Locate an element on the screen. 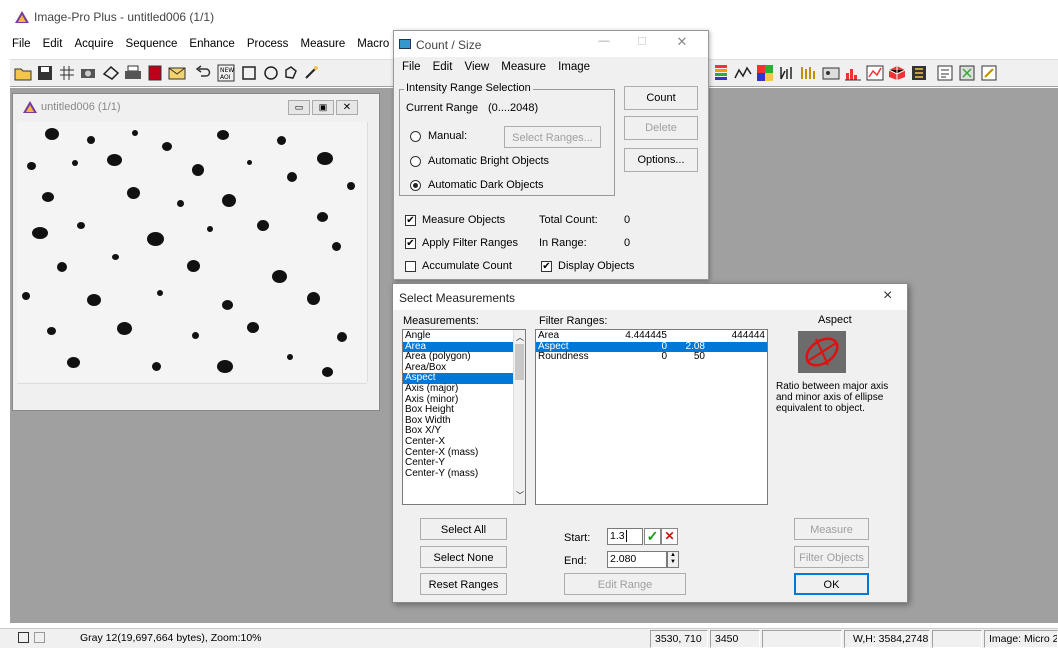 Image resolution: width=1058 pixels, height=648 pixels. end-spinner: ▲ ▼ is located at coordinates (673, 559).